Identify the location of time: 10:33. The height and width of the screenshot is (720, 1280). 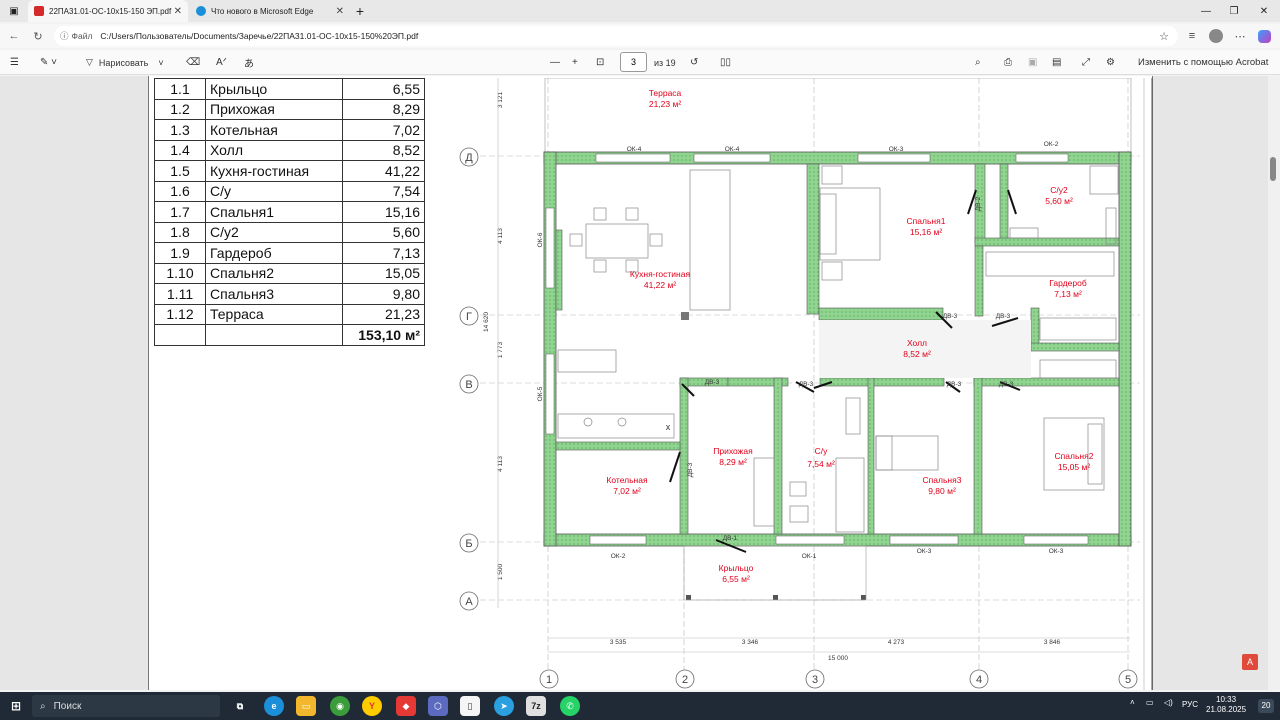
(1226, 699).